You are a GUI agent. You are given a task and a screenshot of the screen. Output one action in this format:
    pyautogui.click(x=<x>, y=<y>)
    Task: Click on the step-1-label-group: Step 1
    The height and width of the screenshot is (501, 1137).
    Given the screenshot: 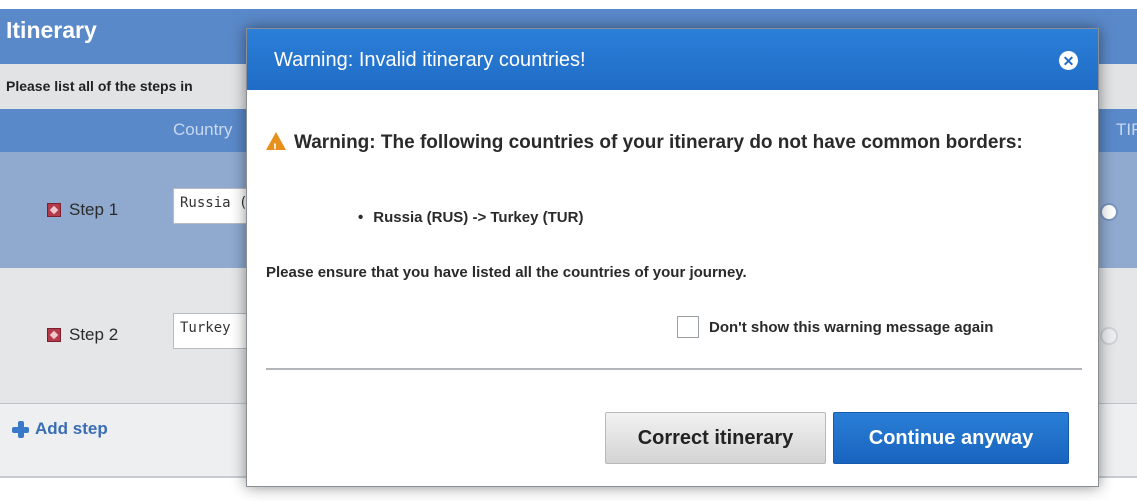 What is the action you would take?
    pyautogui.click(x=82, y=210)
    